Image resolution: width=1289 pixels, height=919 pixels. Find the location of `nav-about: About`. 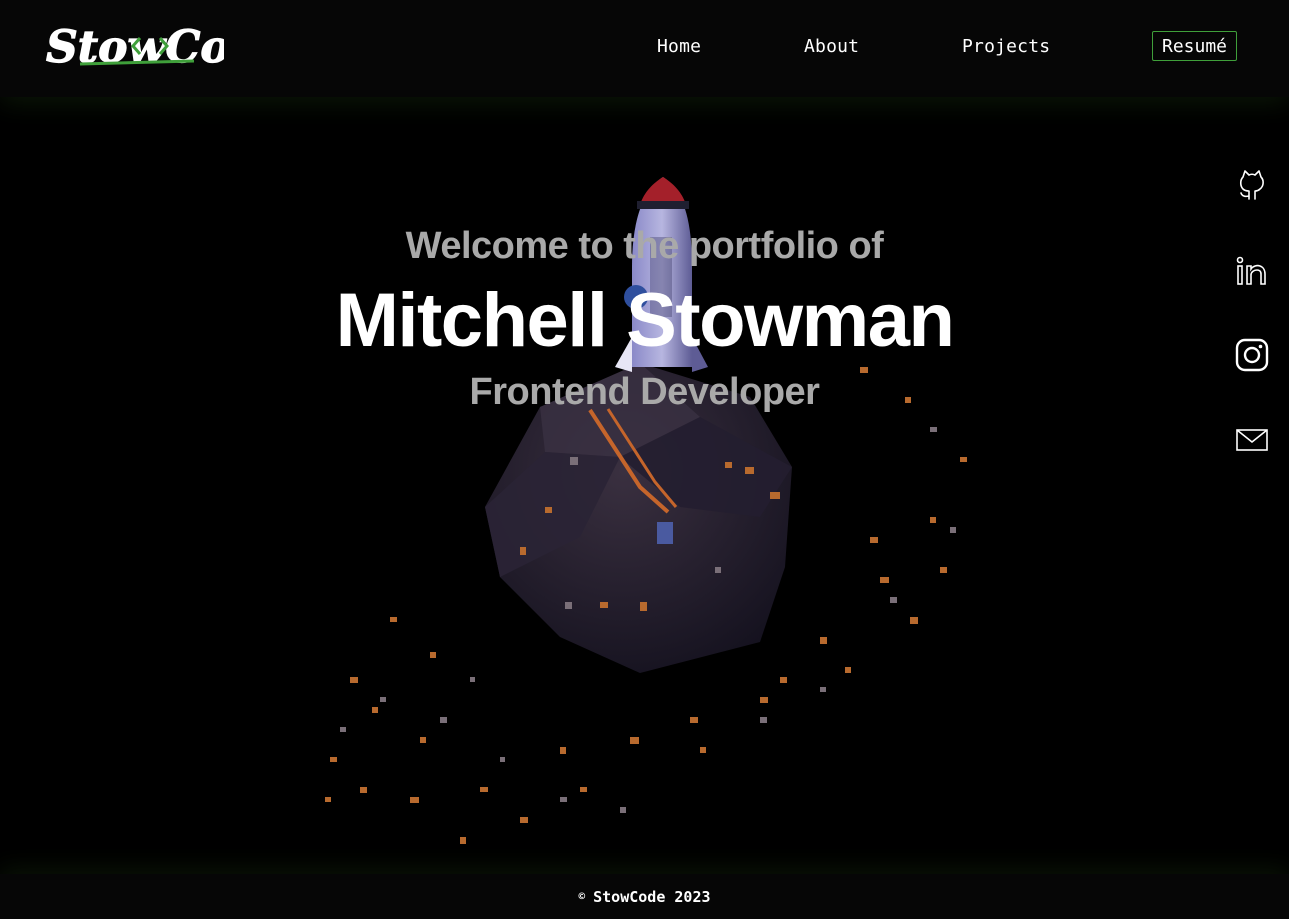

nav-about: About is located at coordinates (831, 46).